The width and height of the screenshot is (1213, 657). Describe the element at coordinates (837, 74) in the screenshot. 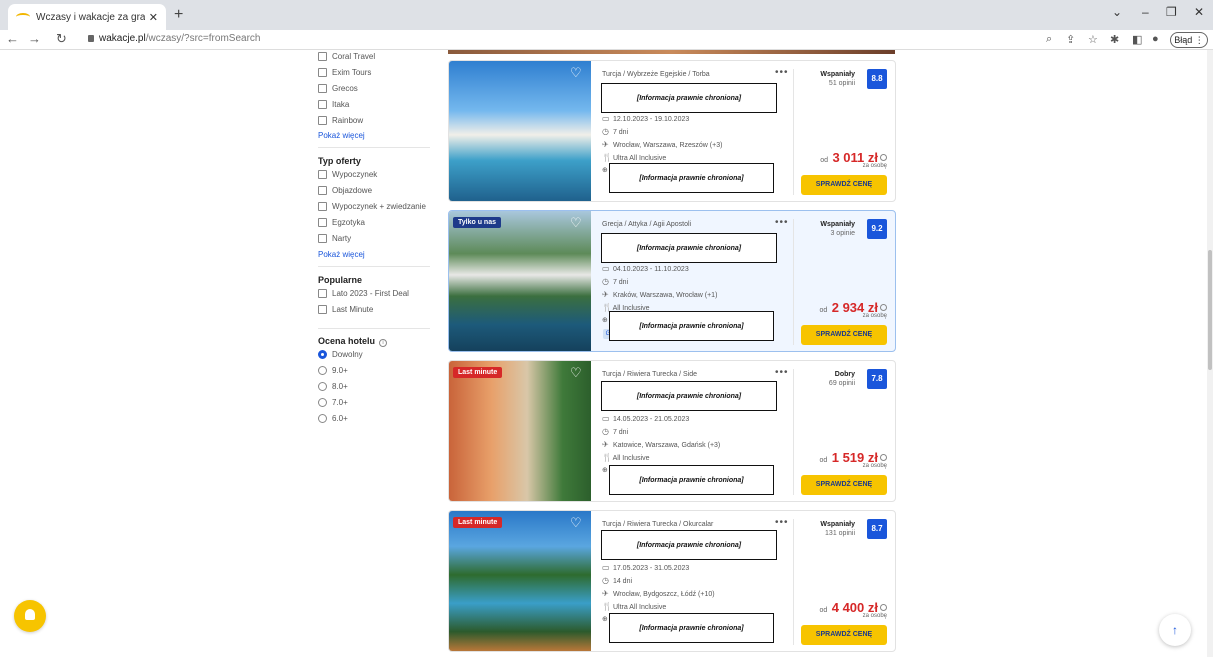

I see `rating-word: Wspaniały` at that location.